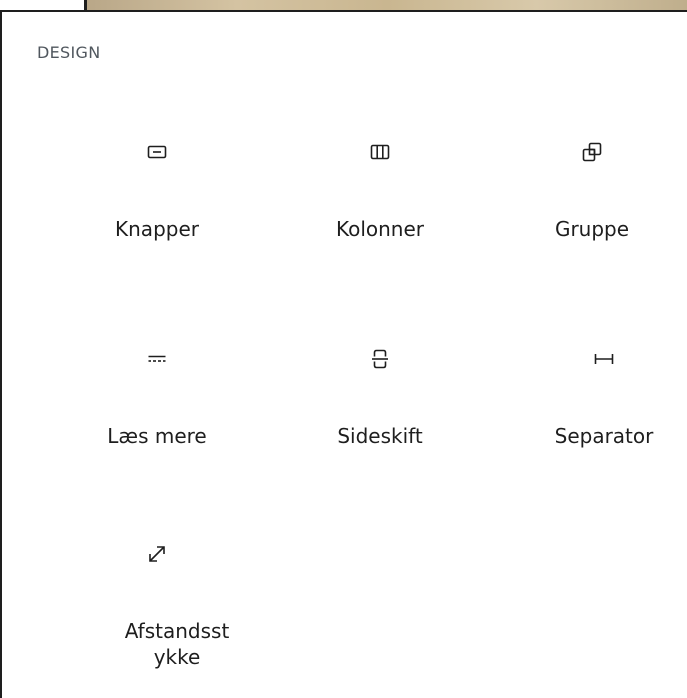  What do you see at coordinates (380, 436) in the screenshot?
I see `block-label: Sideskift` at bounding box center [380, 436].